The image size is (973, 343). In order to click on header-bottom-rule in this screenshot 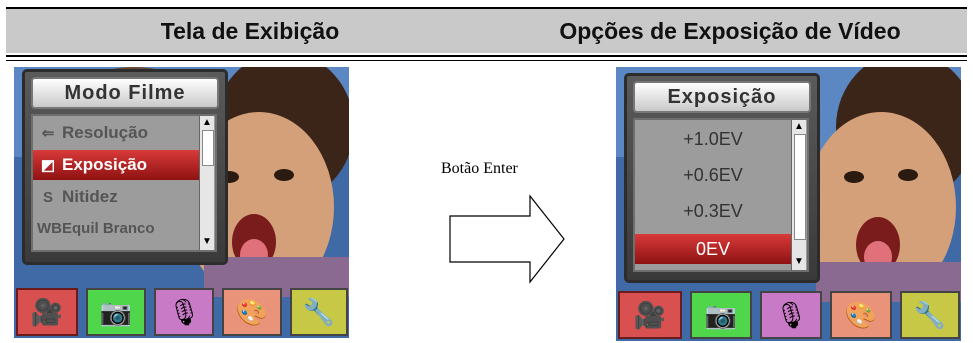, I will do `click(486, 56)`.